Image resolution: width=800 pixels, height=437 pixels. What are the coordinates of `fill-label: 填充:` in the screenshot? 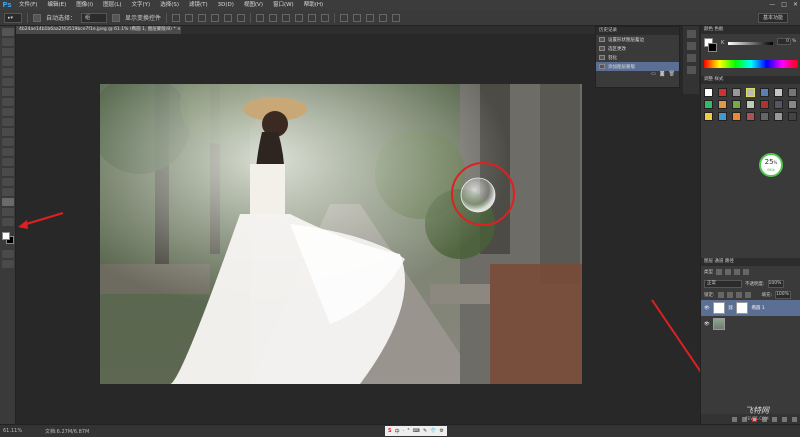 It's located at (767, 295).